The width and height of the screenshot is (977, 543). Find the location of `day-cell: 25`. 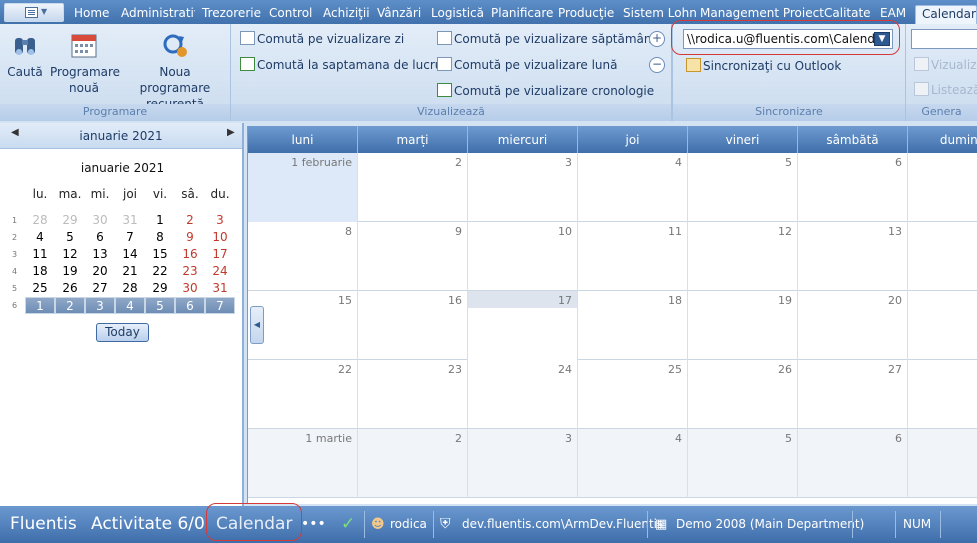

day-cell: 25 is located at coordinates (633, 394).